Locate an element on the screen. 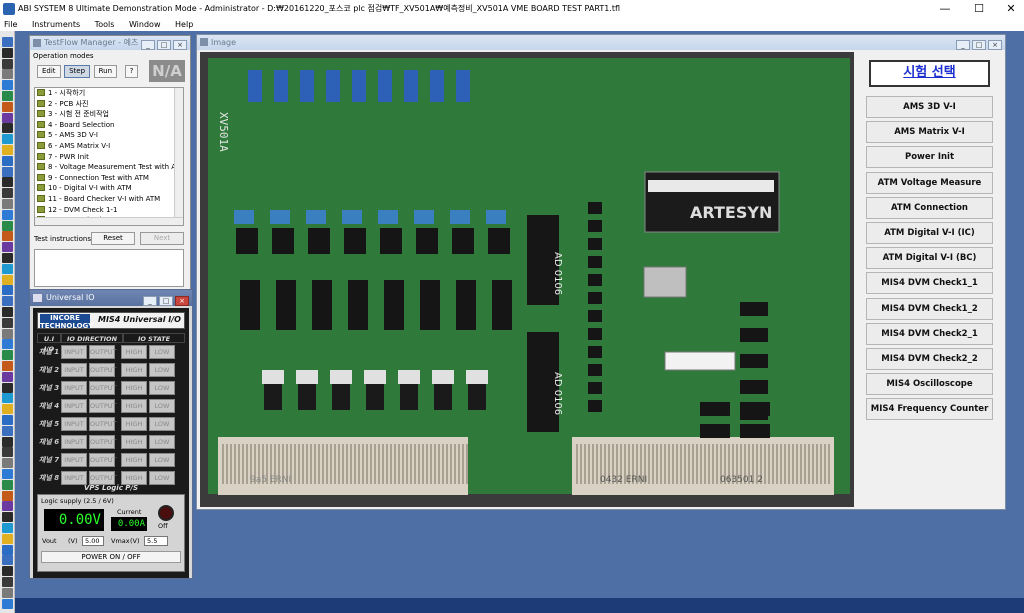 This screenshot has height=613, width=1024. image-minimize-button: _ is located at coordinates (963, 45).